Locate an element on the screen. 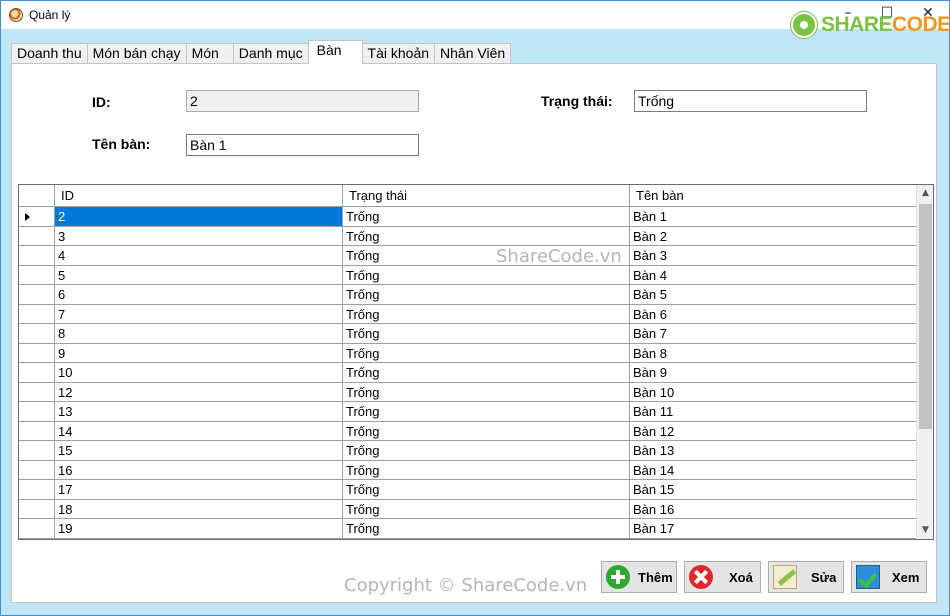 The width and height of the screenshot is (950, 616). cell-name: Bàn 8 is located at coordinates (773, 352).